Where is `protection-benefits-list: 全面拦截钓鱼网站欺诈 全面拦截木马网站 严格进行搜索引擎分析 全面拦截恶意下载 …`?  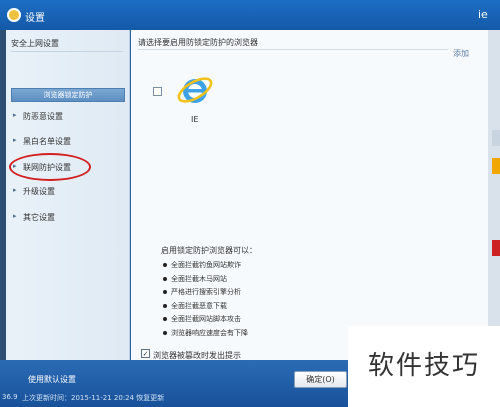 protection-benefits-list: 全面拦截钓鱼网站欺诈 全面拦截木马网站 严格进行搜索引擎分析 全面拦截恶意下载 … is located at coordinates (204, 300).